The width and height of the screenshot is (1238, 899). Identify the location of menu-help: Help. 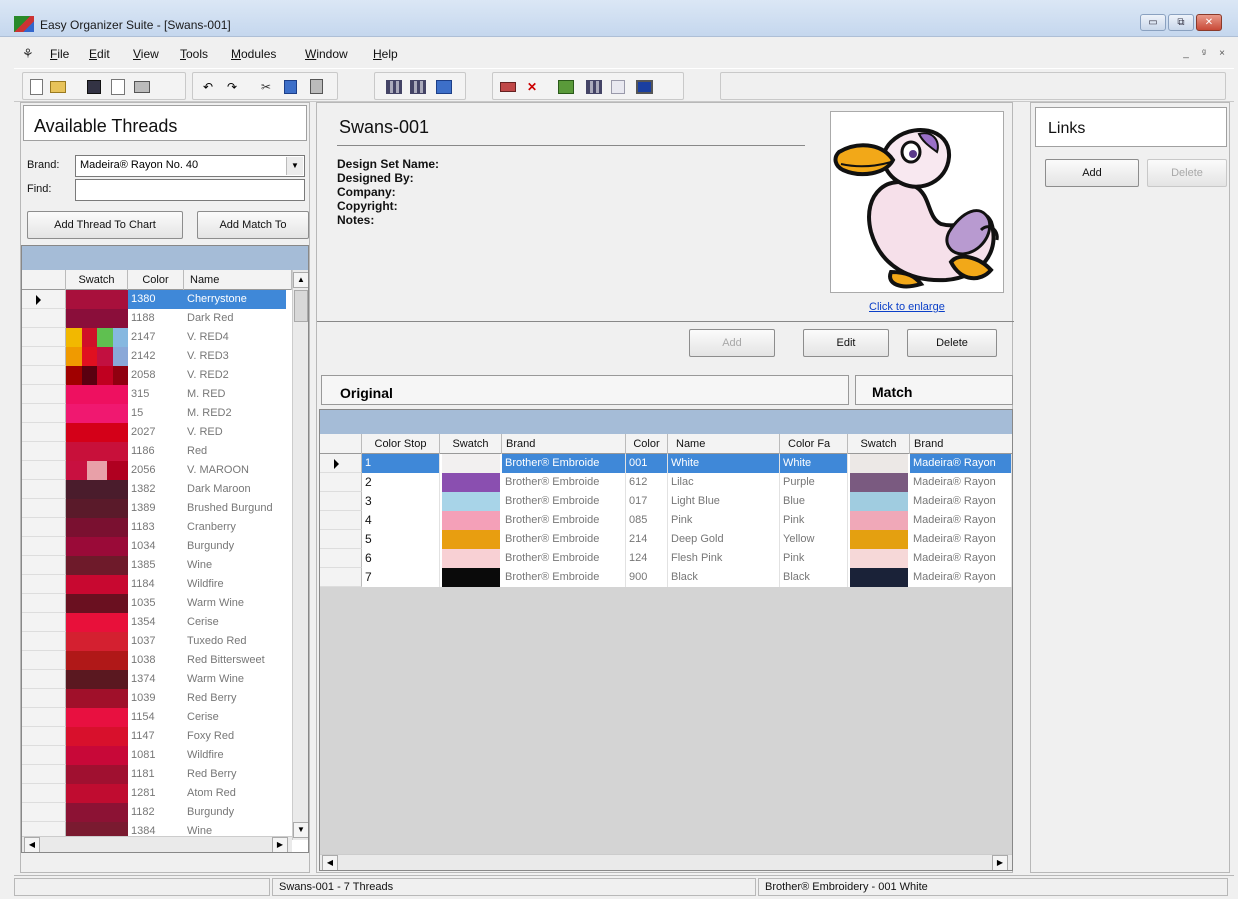
(385, 54).